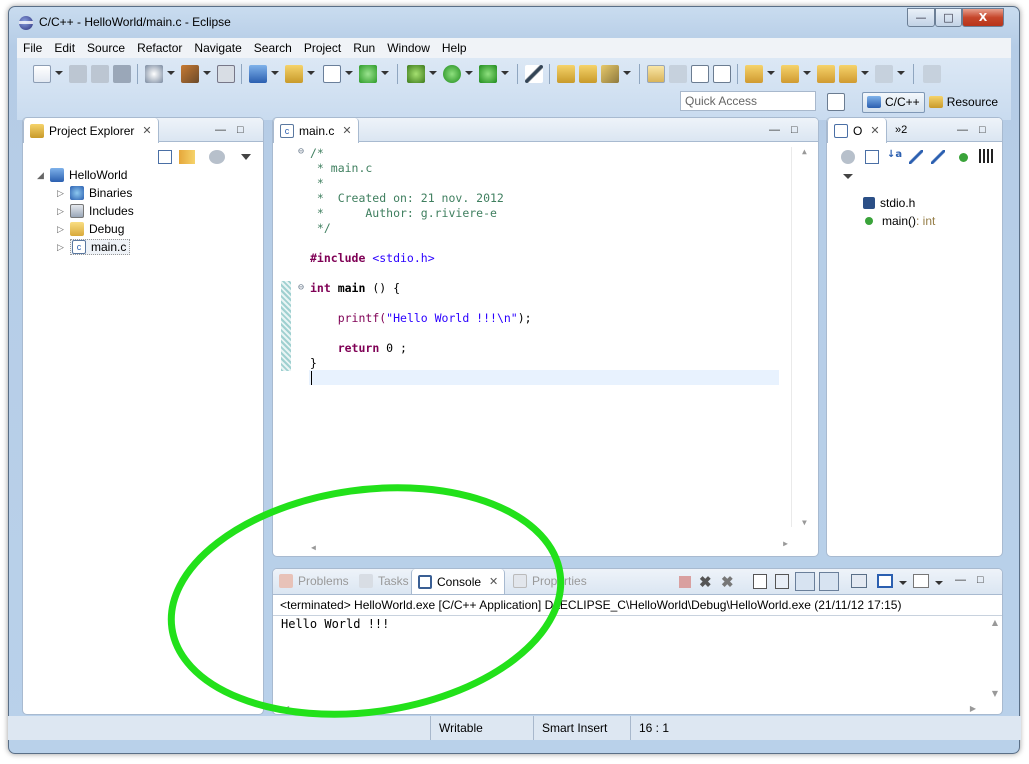  I want to click on menu-run: Run, so click(364, 48).